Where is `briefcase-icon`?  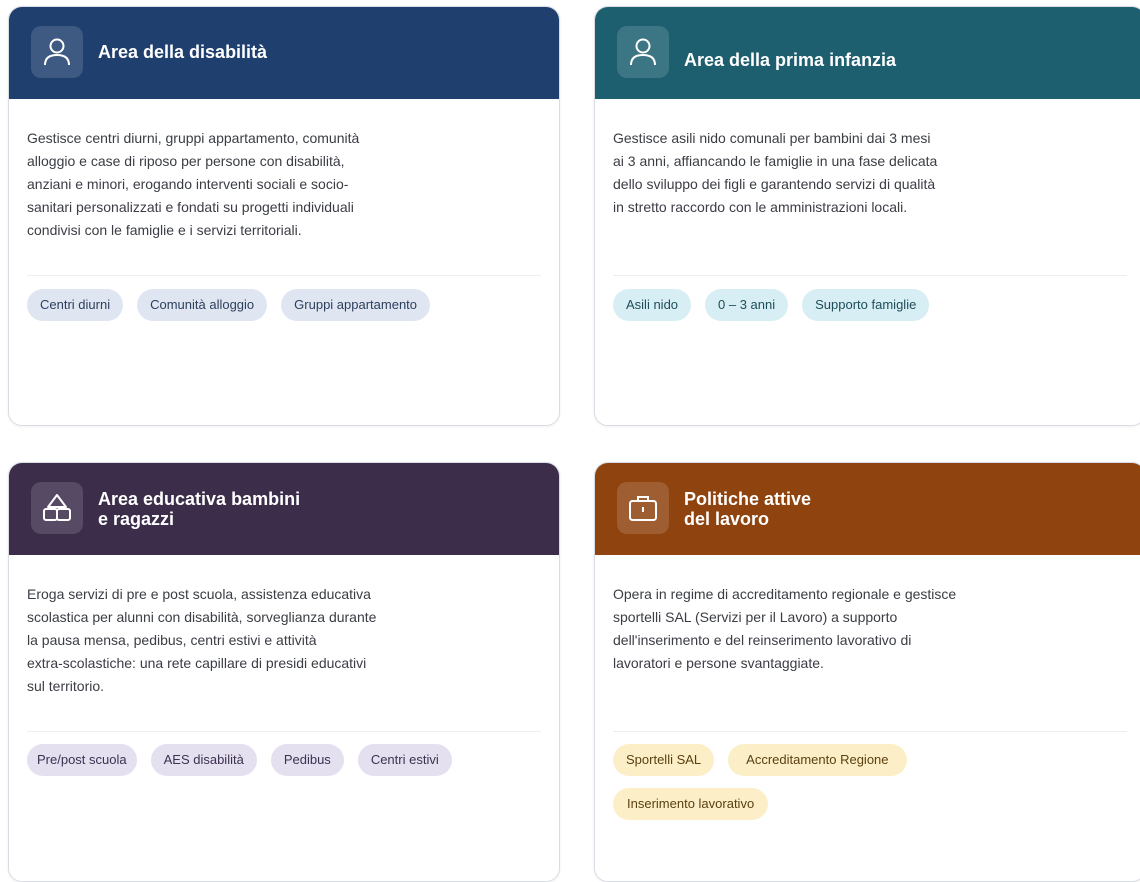 briefcase-icon is located at coordinates (643, 508).